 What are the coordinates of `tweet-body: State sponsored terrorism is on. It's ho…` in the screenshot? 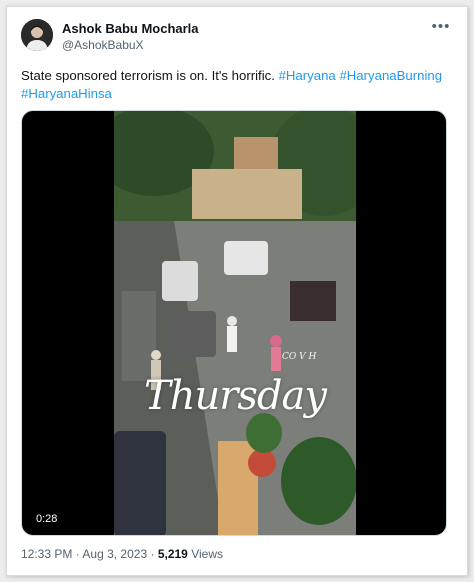 It's located at (148, 75).